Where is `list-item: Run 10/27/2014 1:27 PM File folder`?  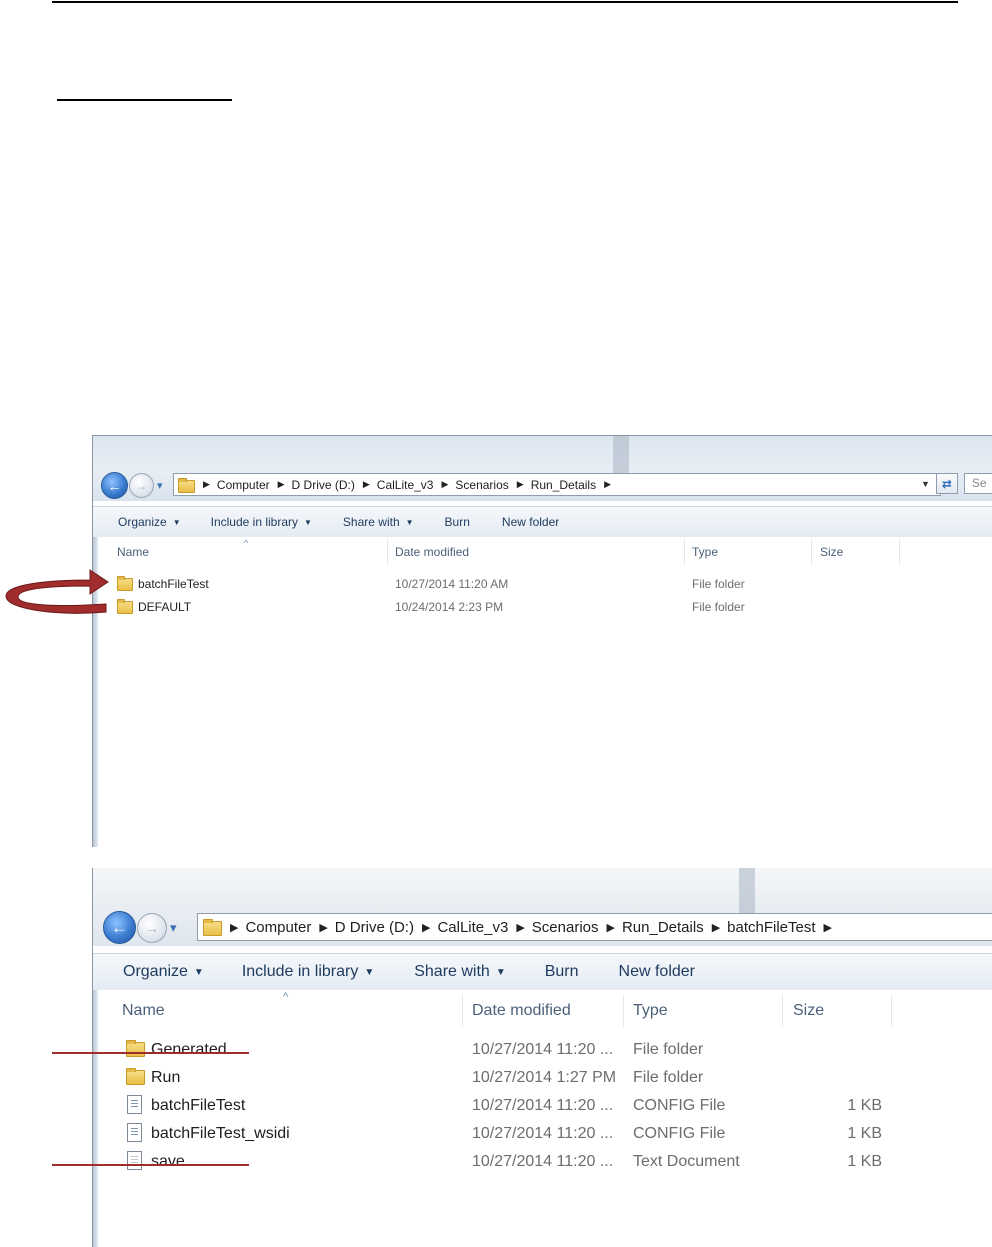 list-item: Run 10/27/2014 1:27 PM File folder is located at coordinates (542, 1078).